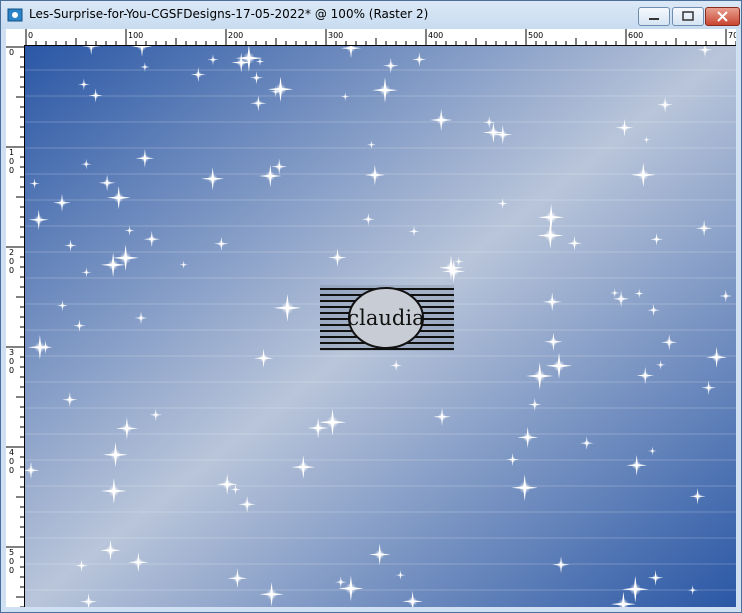 The width and height of the screenshot is (742, 613). Describe the element at coordinates (30, 35) in the screenshot. I see `ruler-top-label: 0` at that location.